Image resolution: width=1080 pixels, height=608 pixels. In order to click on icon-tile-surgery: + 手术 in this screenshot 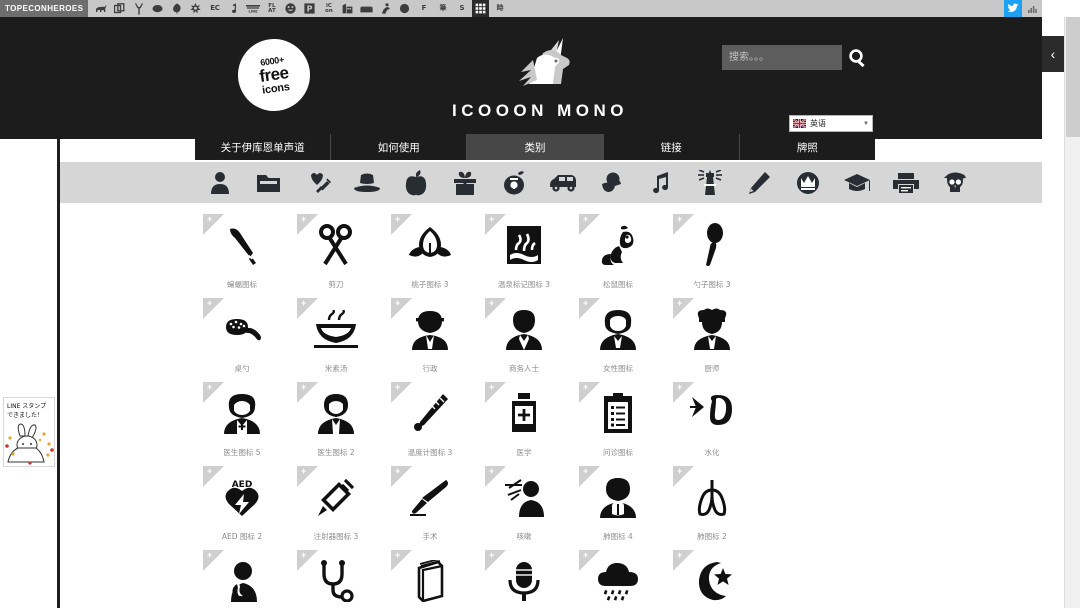, I will do `click(430, 508)`.